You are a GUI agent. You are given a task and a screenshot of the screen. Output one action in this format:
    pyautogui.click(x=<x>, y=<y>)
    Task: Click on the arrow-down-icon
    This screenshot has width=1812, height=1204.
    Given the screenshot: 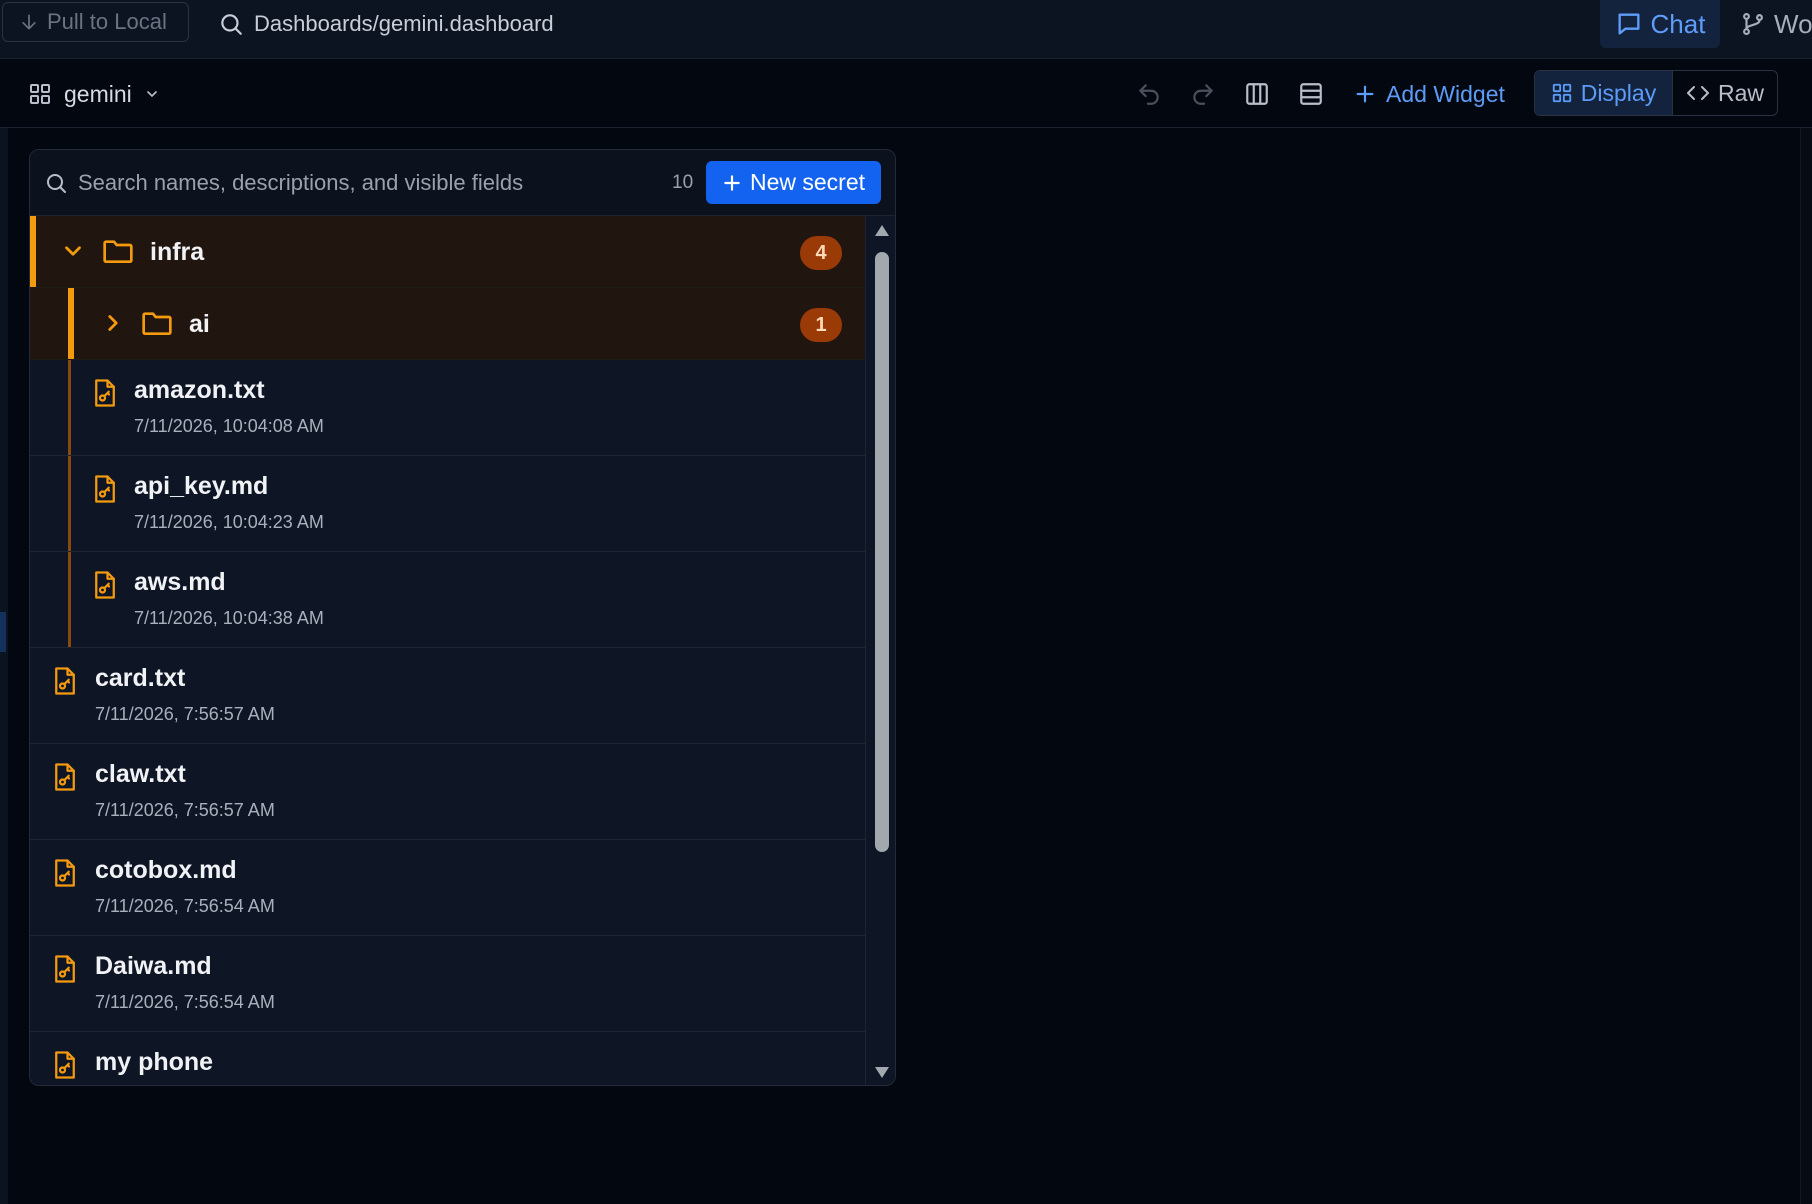 What is the action you would take?
    pyautogui.click(x=29, y=22)
    